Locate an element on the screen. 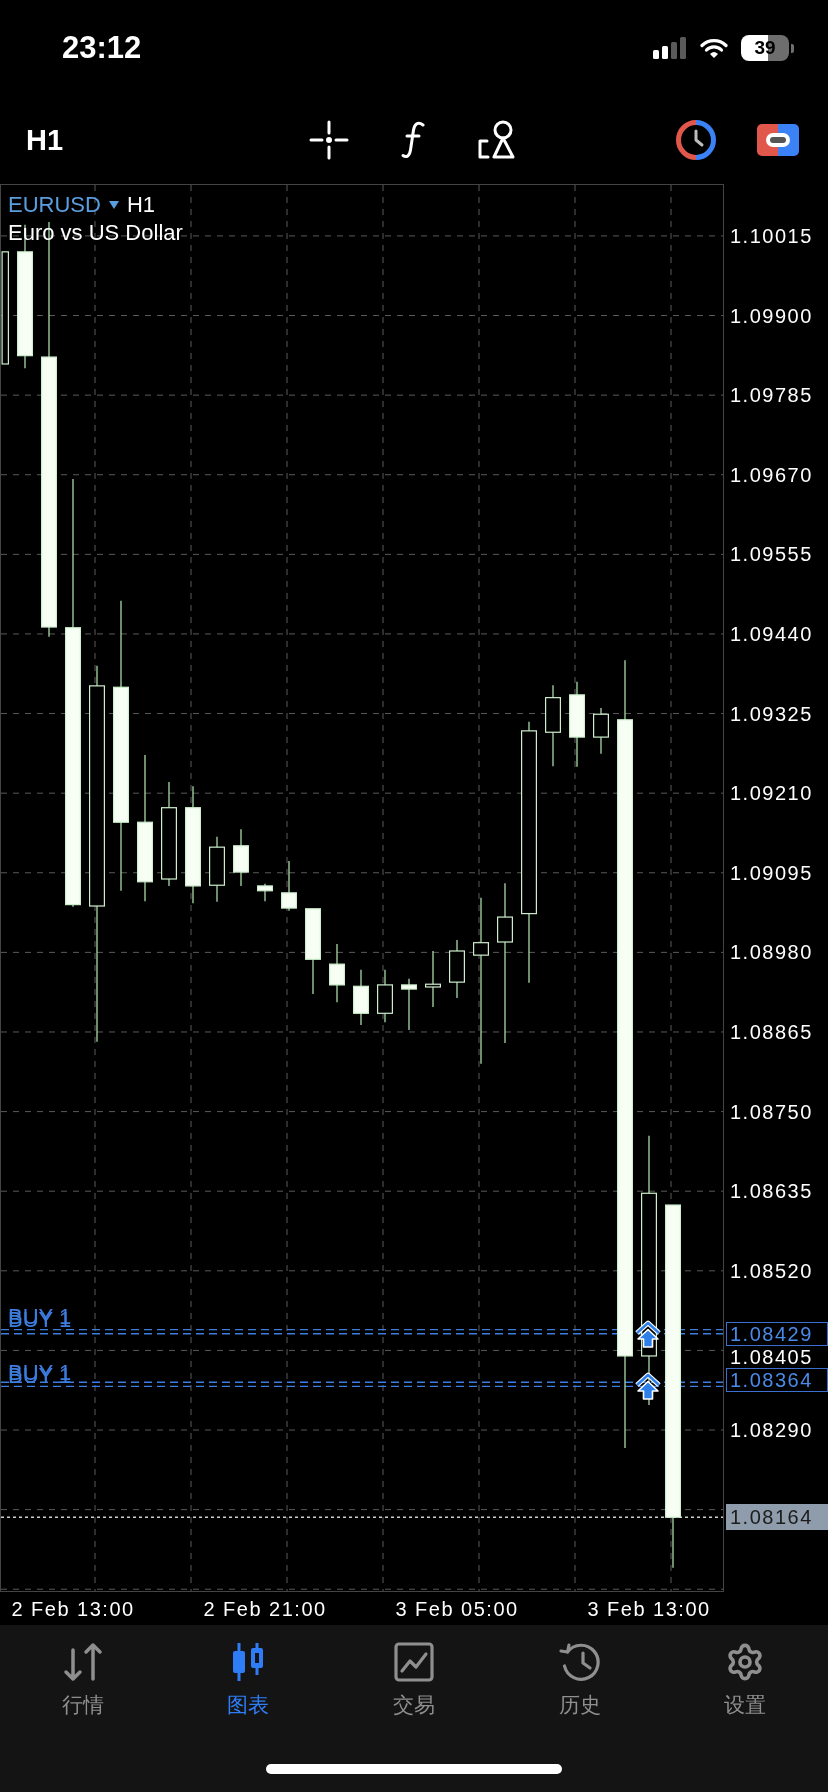  clock-icon is located at coordinates (696, 140).